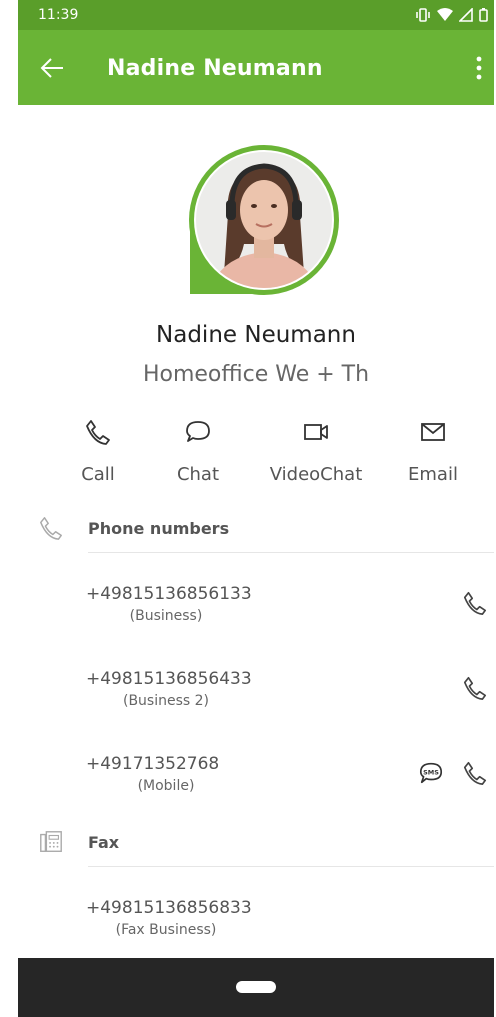 The height and width of the screenshot is (1017, 496). Describe the element at coordinates (166, 930) in the screenshot. I see `fax-type: (Fax Business)` at that location.